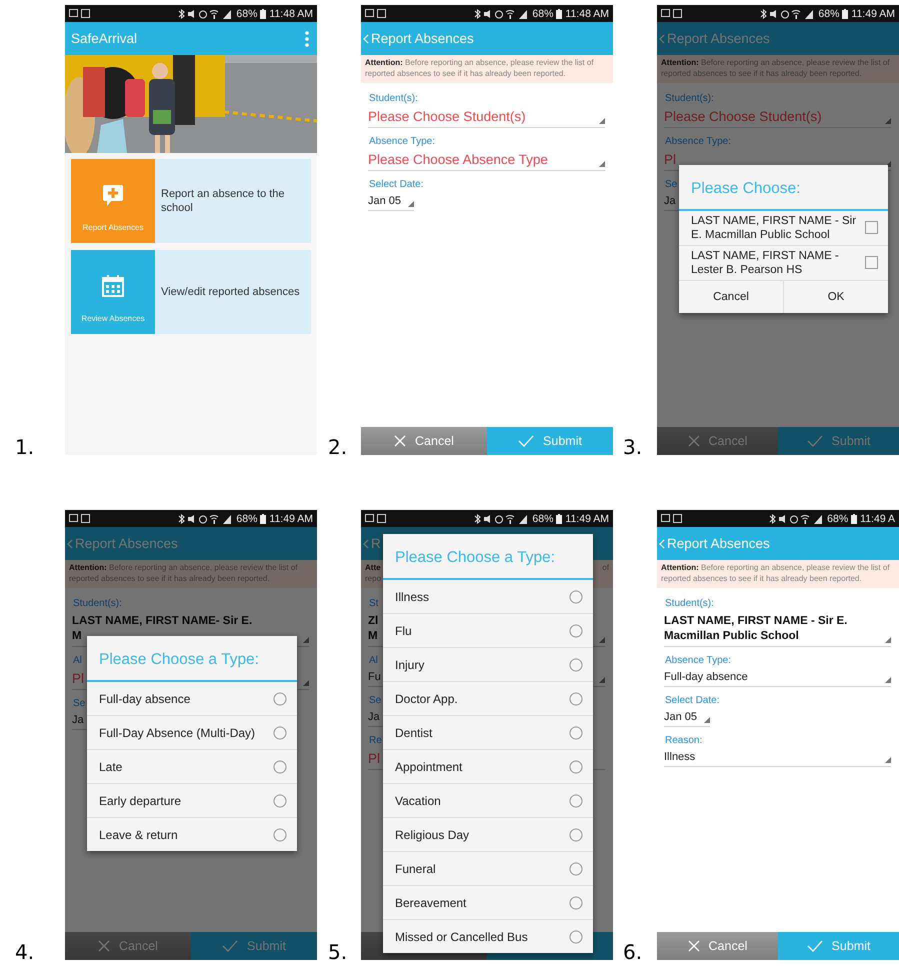 This screenshot has width=899, height=966. I want to click on notice-text: Atte, so click(373, 568).